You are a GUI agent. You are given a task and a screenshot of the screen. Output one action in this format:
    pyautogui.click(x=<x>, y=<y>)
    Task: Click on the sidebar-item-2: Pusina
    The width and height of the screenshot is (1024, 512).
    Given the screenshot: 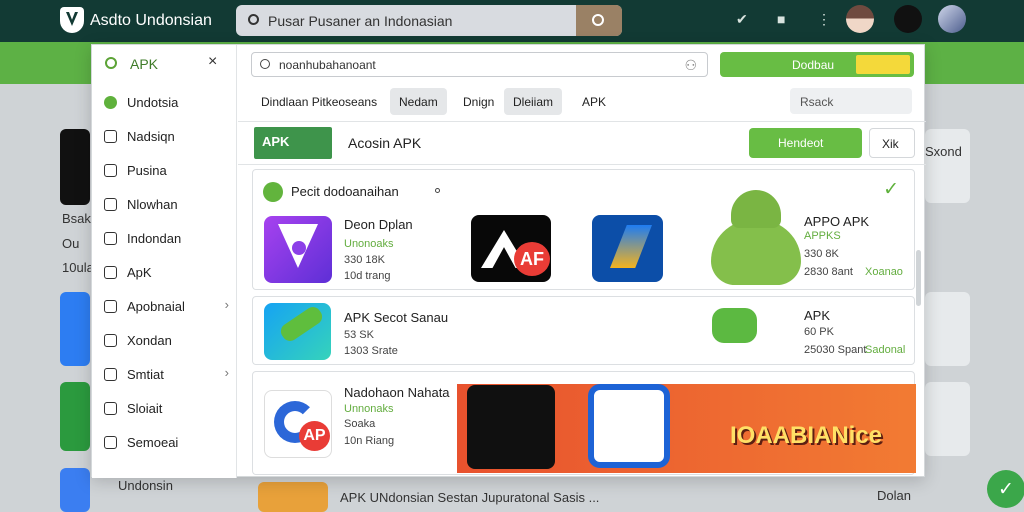 What is the action you would take?
    pyautogui.click(x=164, y=171)
    